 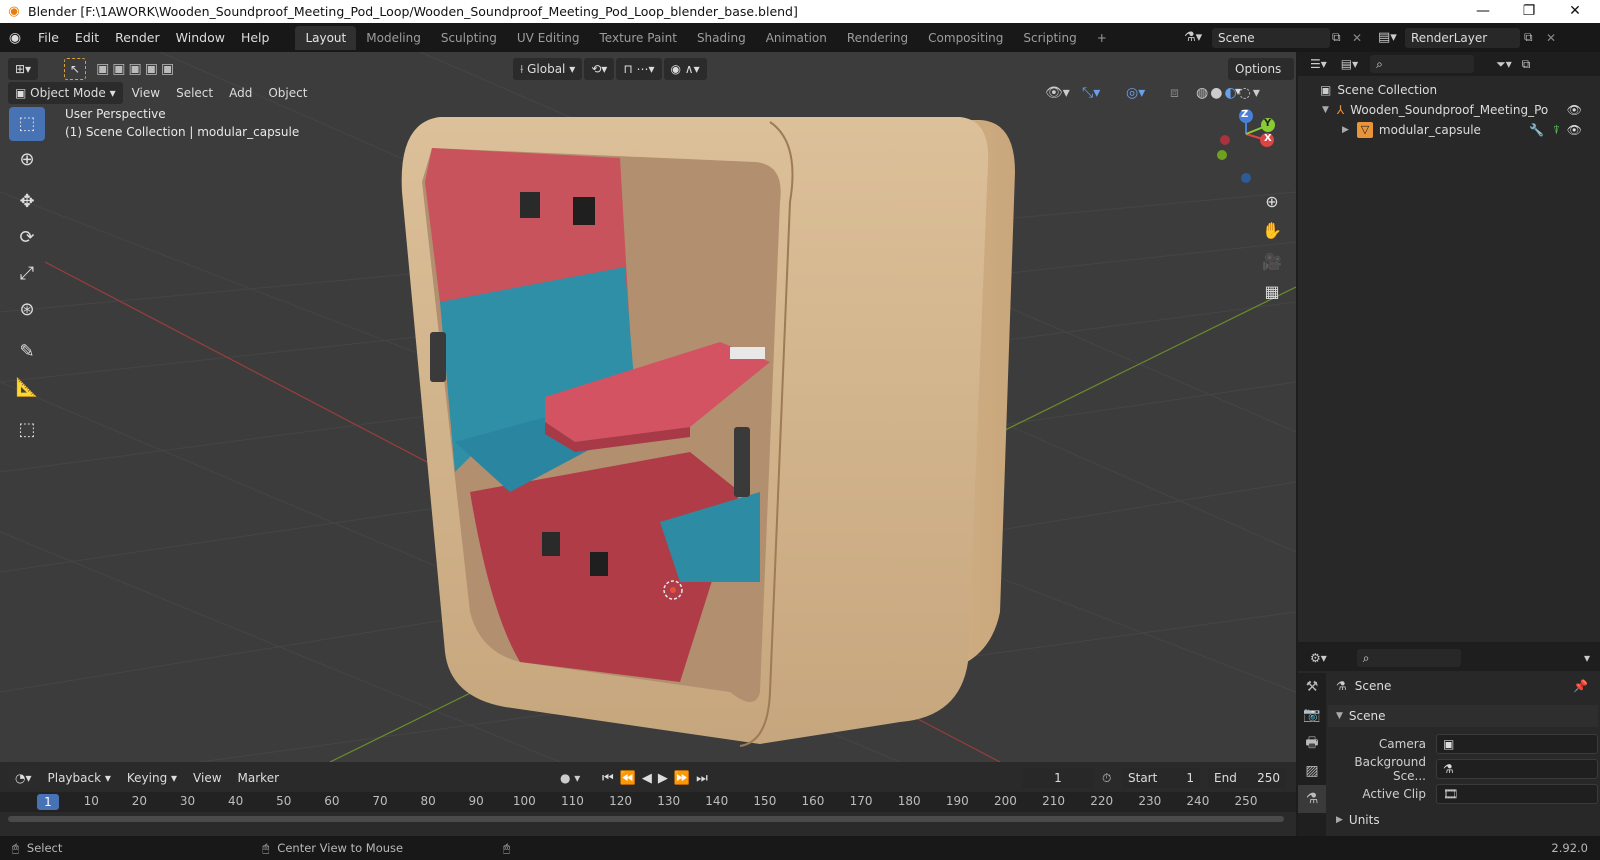 I want to click on timeline-editor-type-icon: ◔▾, so click(x=23, y=778).